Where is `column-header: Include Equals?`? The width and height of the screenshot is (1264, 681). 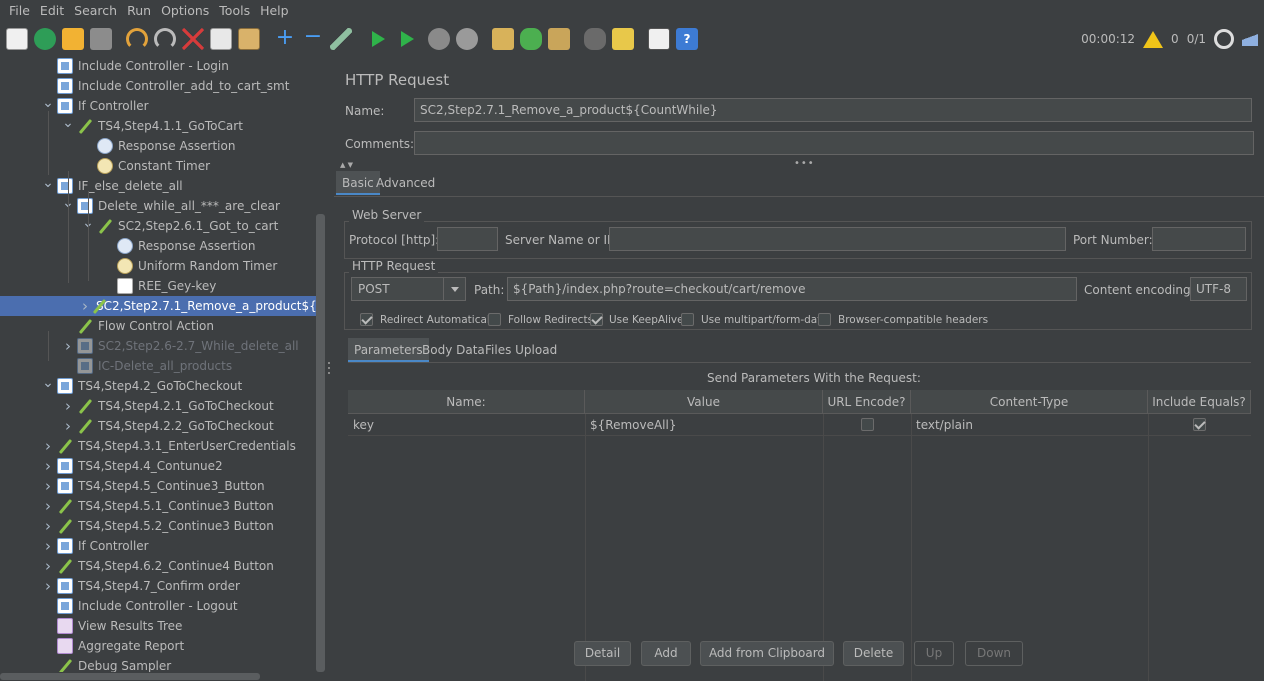 column-header: Include Equals? is located at coordinates (1199, 402).